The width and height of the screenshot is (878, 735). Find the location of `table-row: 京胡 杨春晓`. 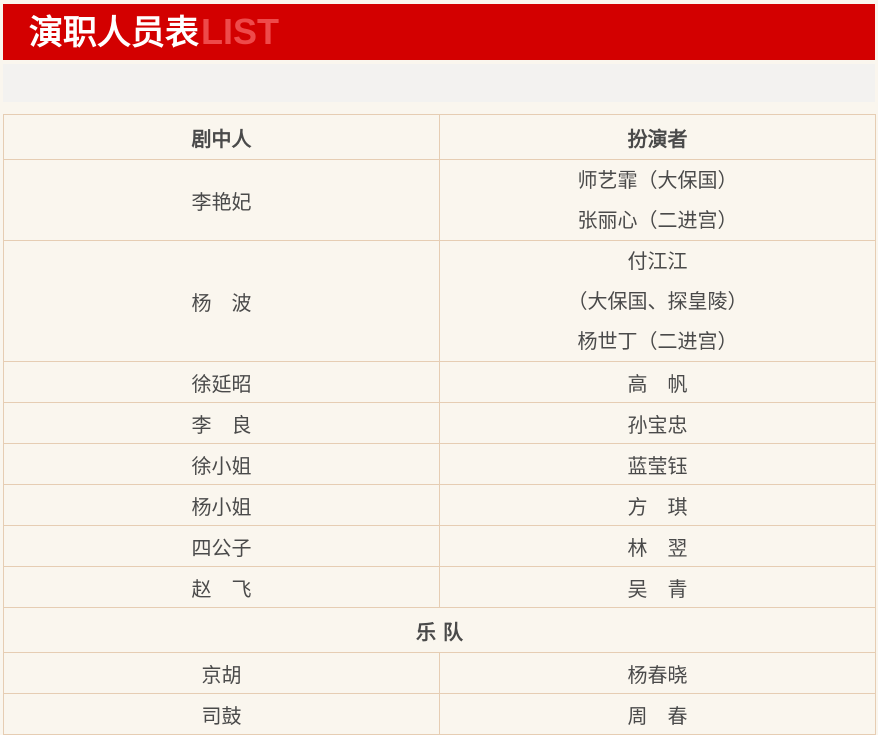

table-row: 京胡 杨春晓 is located at coordinates (439, 673).